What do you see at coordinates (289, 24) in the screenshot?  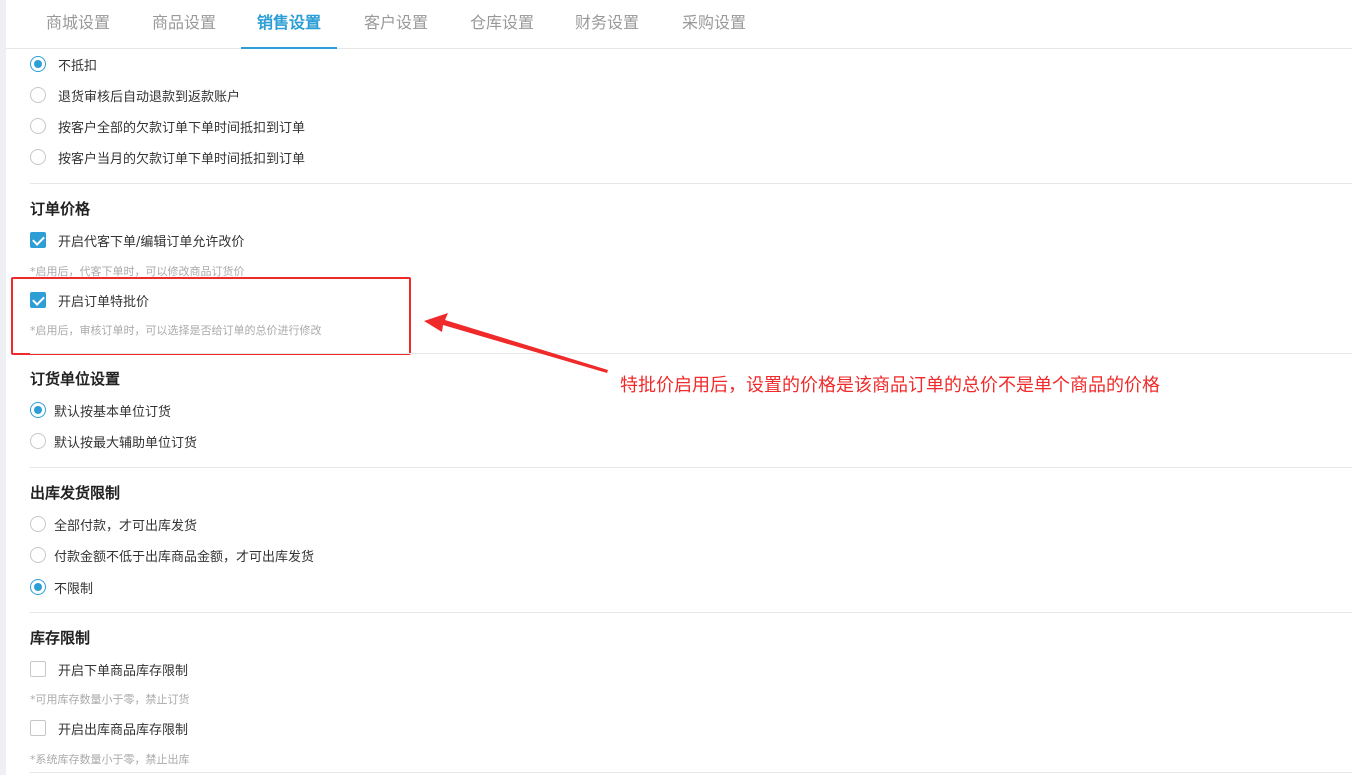 I see `tab-sales-settings: 销售设置` at bounding box center [289, 24].